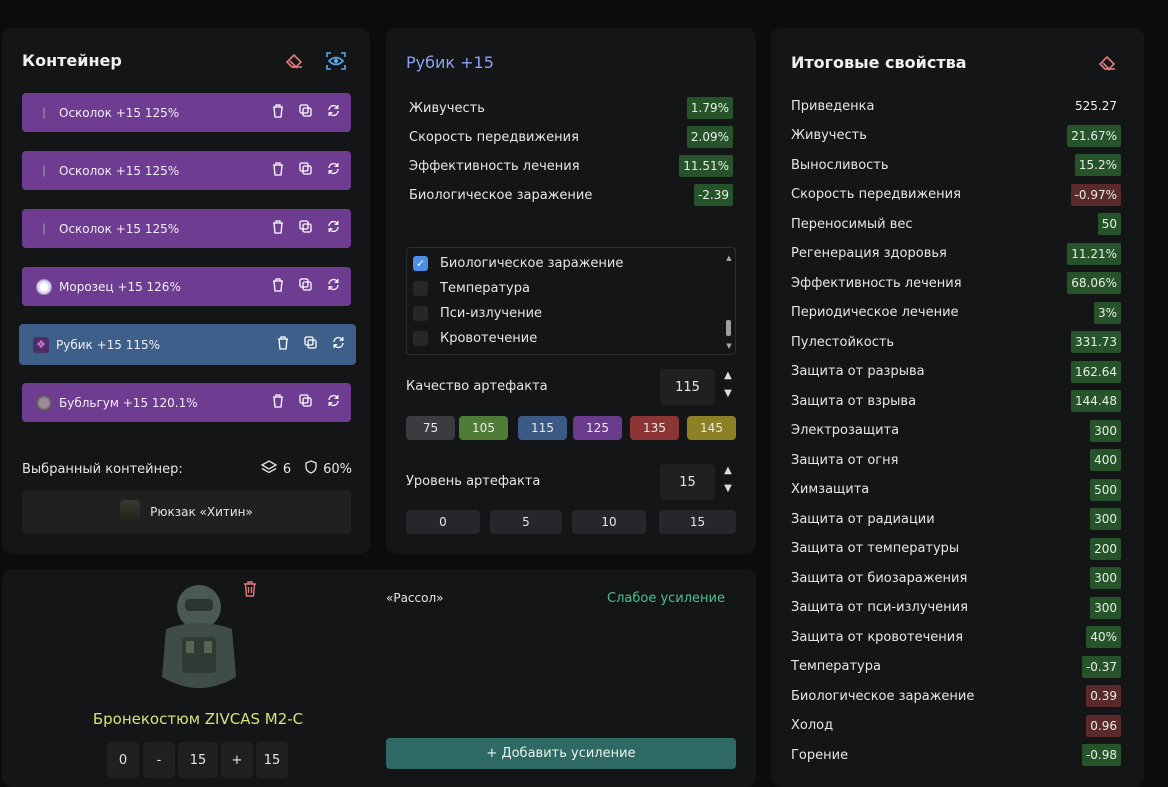 The width and height of the screenshot is (1168, 787). Describe the element at coordinates (956, 401) in the screenshot. I see `total-stat-row: Защита от взрыва 144.48` at that location.